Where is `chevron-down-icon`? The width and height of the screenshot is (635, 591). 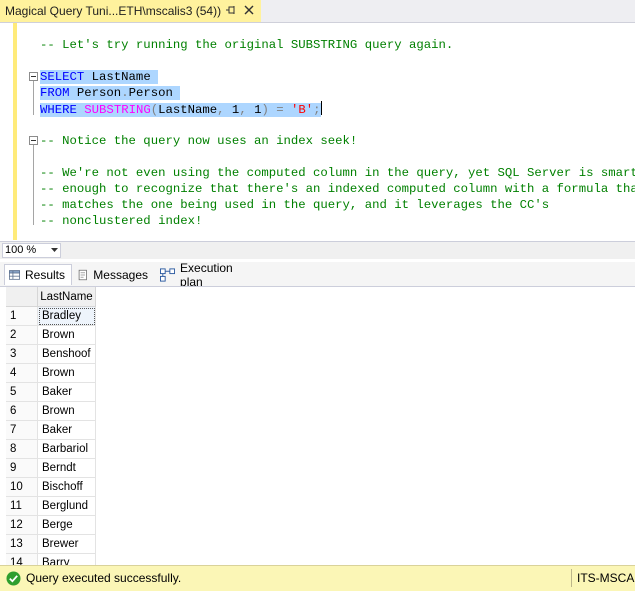 chevron-down-icon is located at coordinates (54, 250).